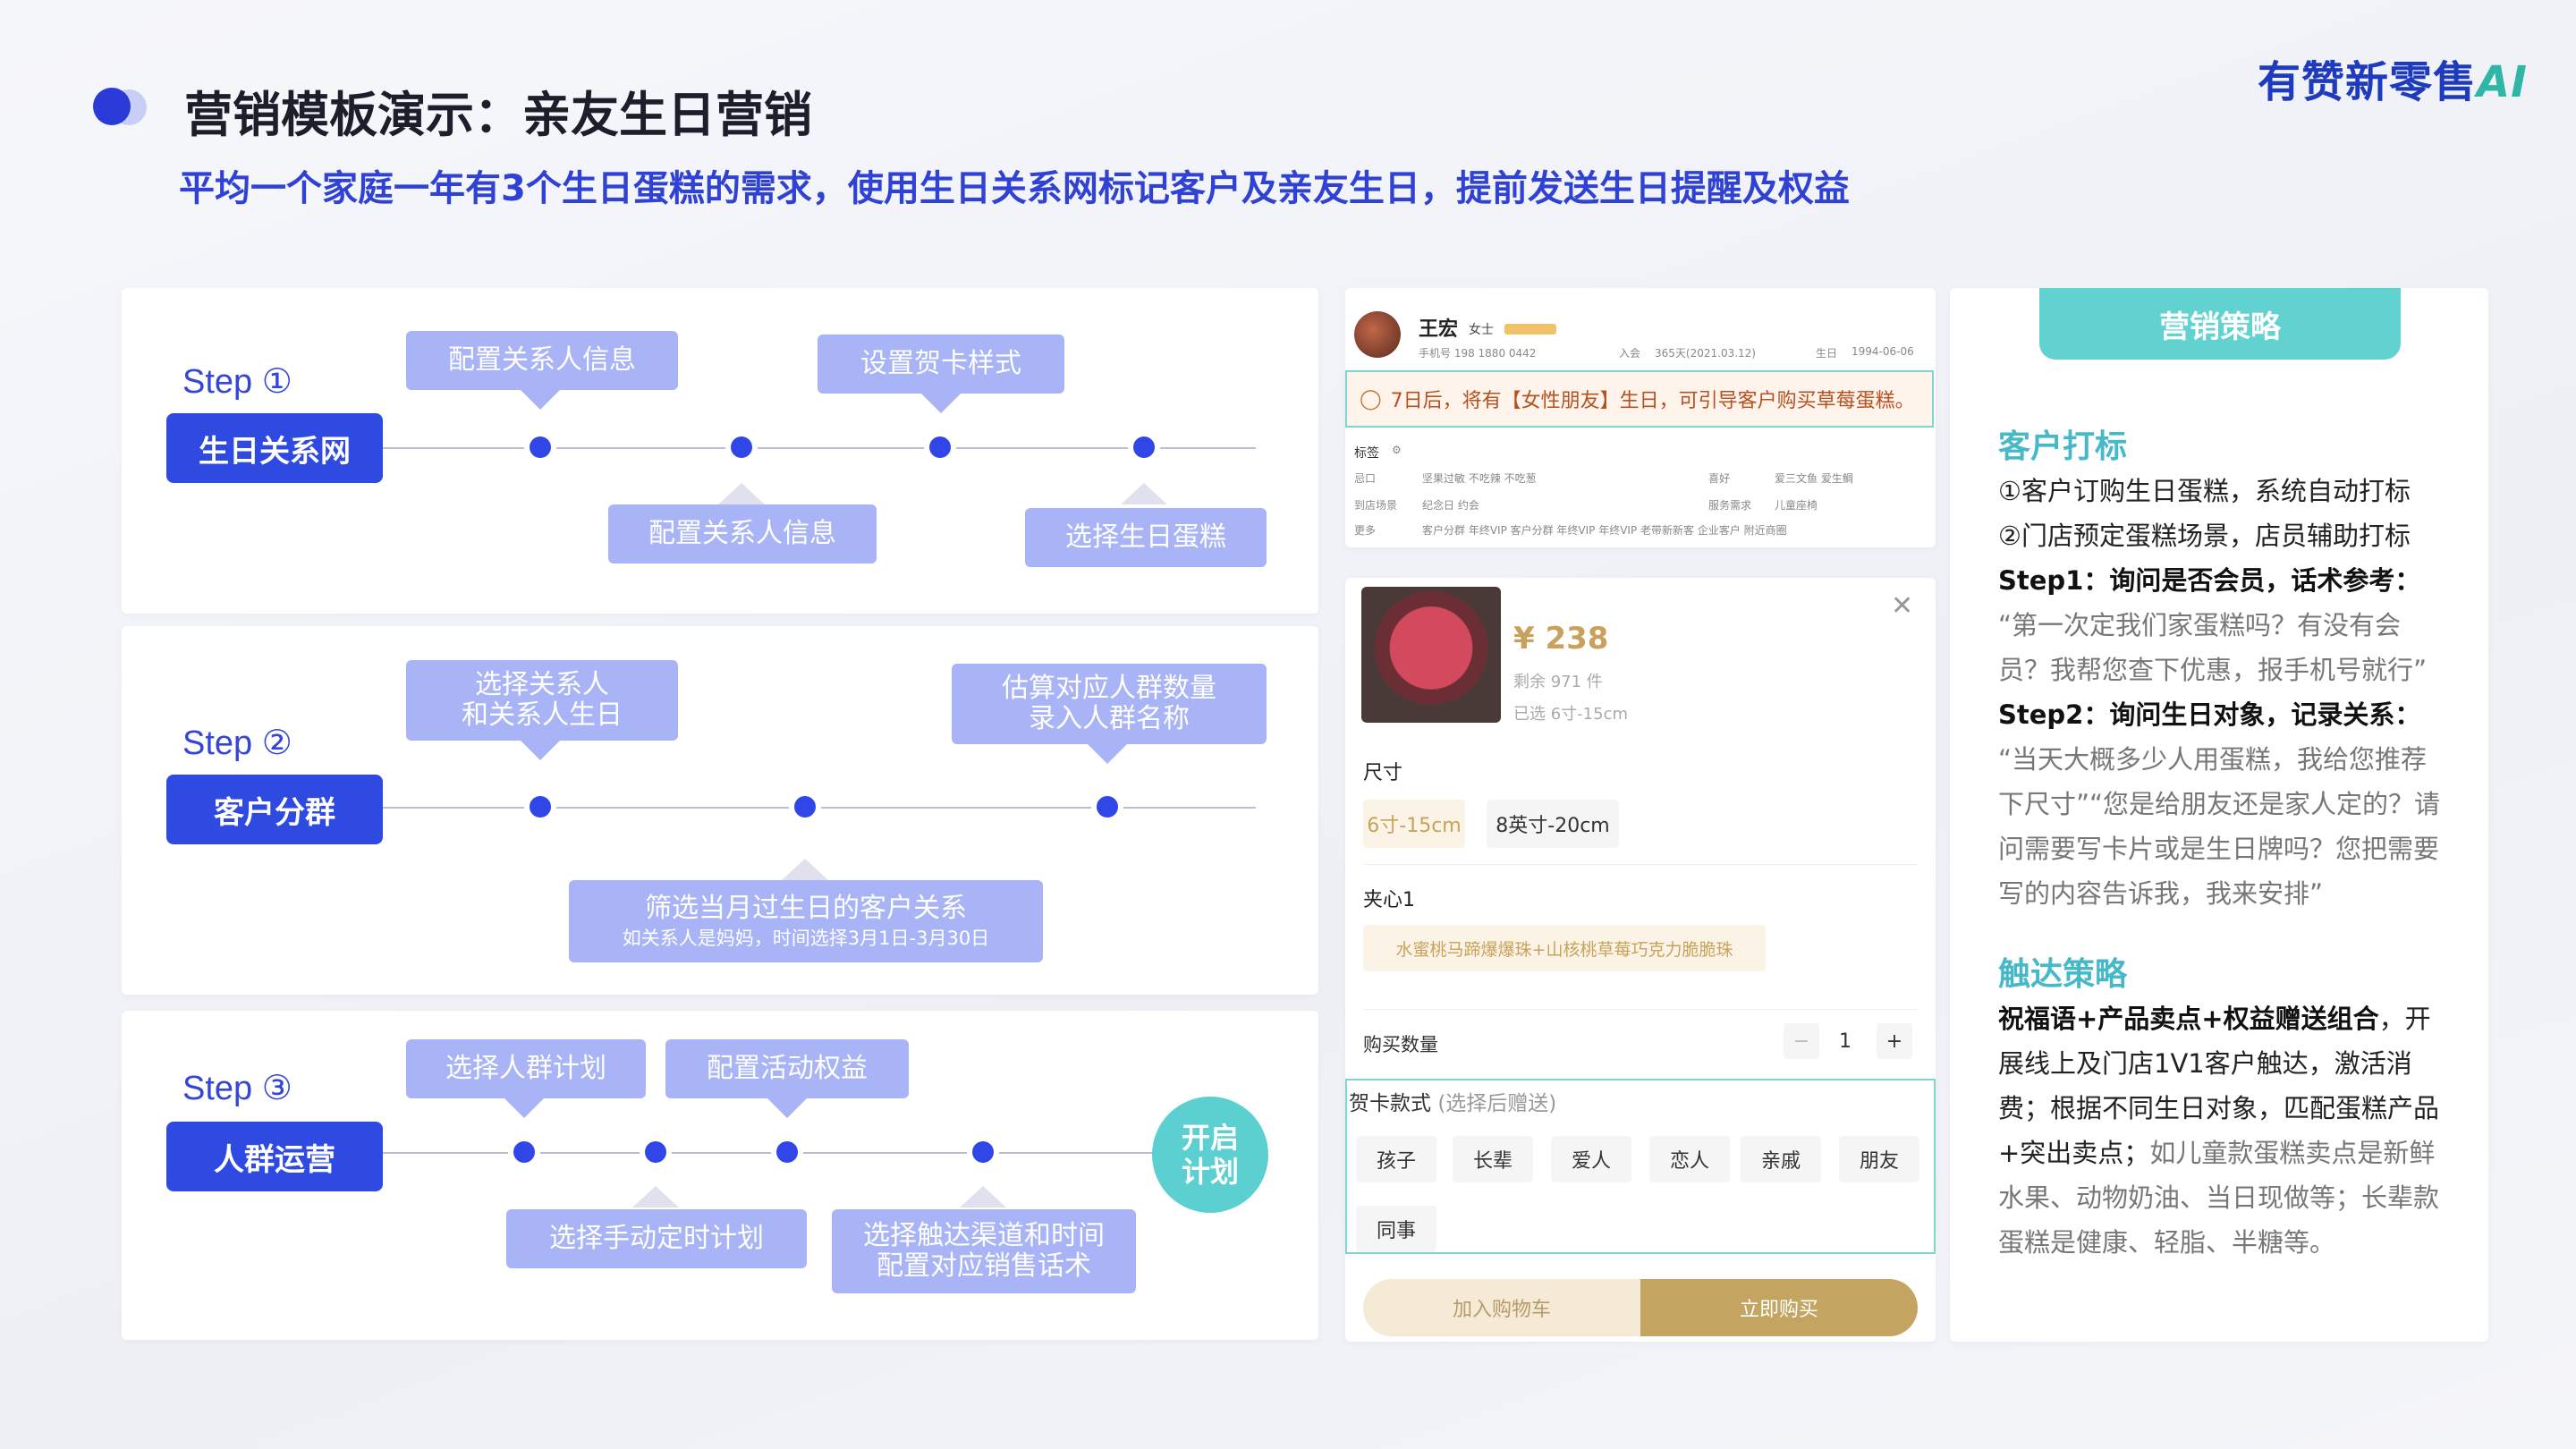 This screenshot has width=2576, height=1449. I want to click on tag-row-label: 忌口, so click(1365, 478).